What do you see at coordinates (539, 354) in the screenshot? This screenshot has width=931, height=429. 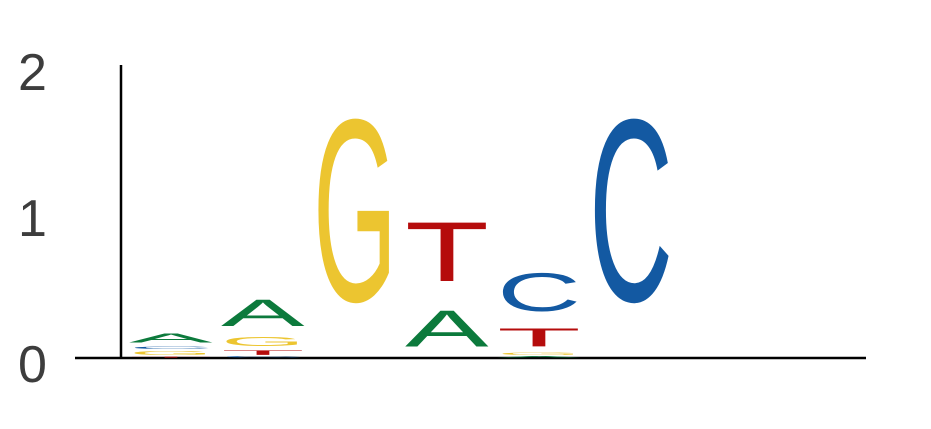 I see `logo-letter-g-pos5: G` at bounding box center [539, 354].